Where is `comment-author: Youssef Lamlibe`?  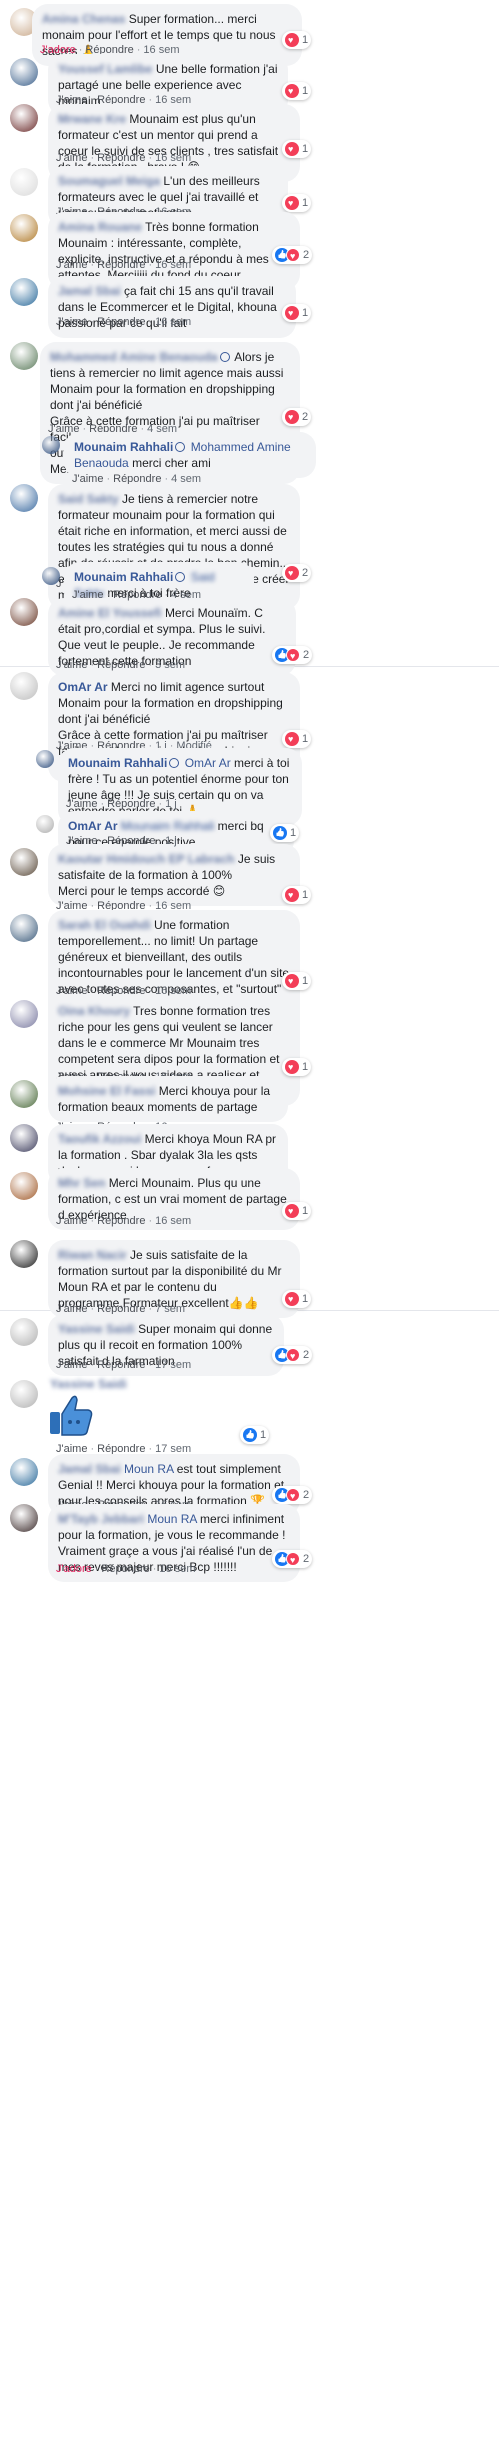
comment-author: Youssef Lamlibe is located at coordinates (105, 69).